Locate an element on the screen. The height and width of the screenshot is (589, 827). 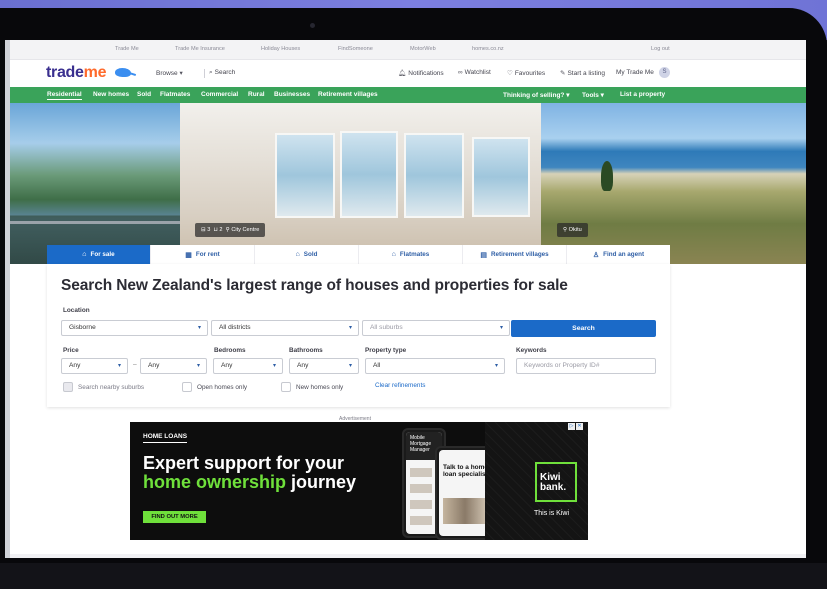
nav-sold: Sold is located at coordinates (144, 94).